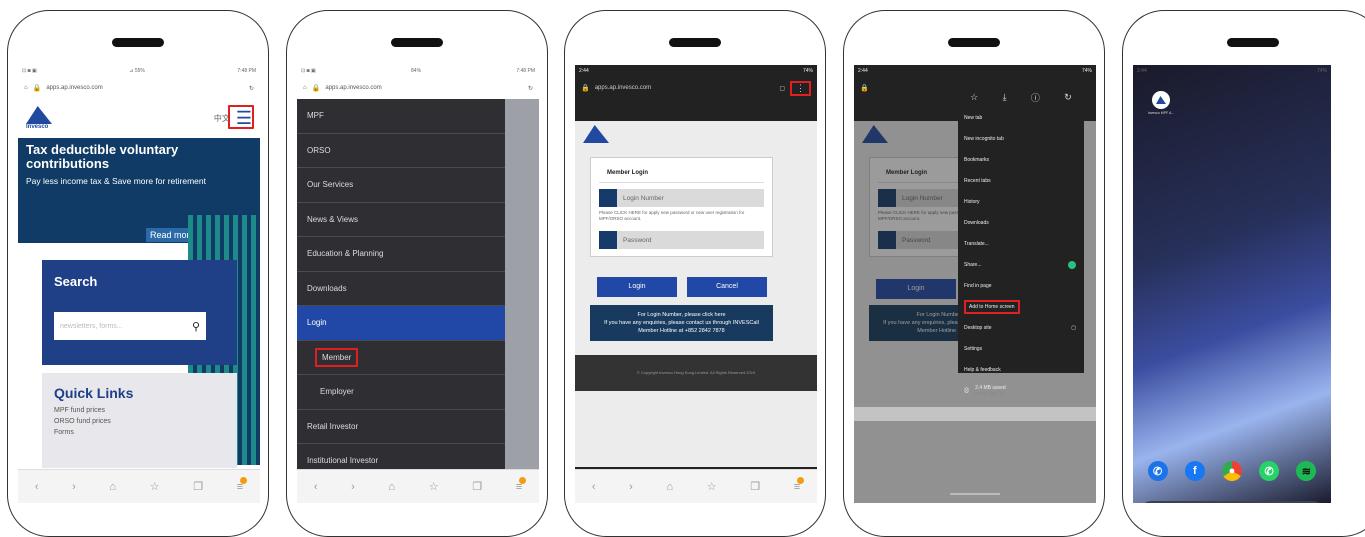  Describe the element at coordinates (1021, 201) in the screenshot. I see `menu-history: History` at that location.